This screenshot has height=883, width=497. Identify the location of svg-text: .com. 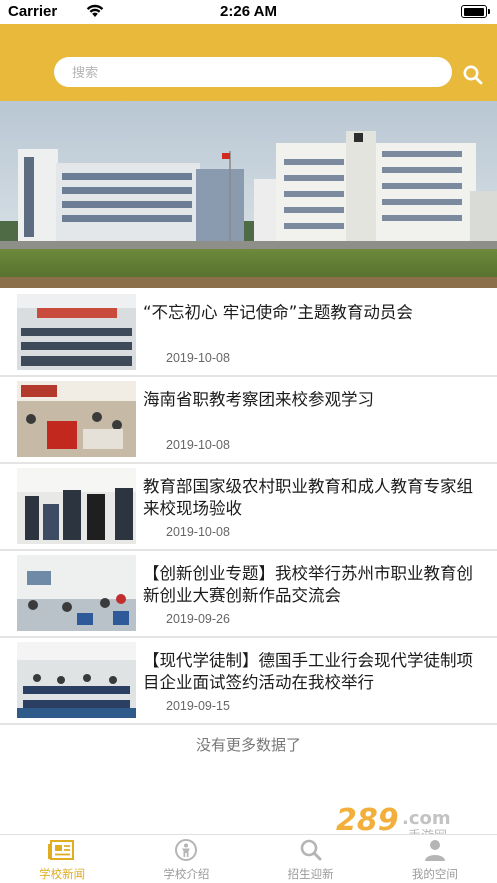
(426, 818).